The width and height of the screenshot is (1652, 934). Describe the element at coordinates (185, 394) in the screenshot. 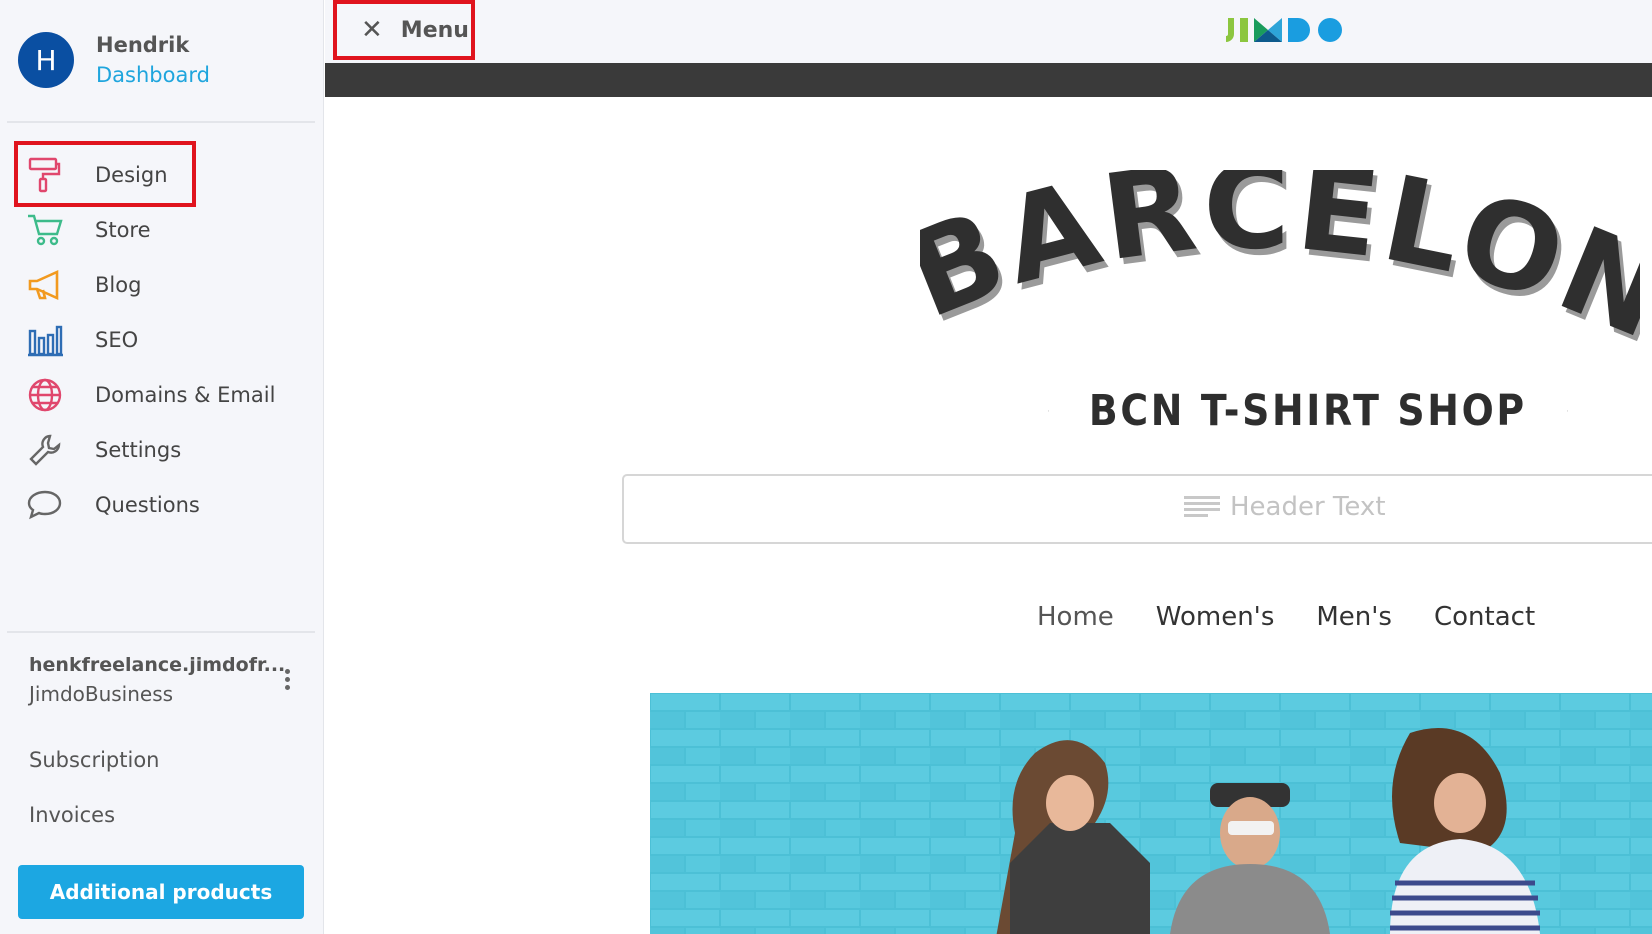

I see `sidebar-item-label: Domains & Email` at that location.